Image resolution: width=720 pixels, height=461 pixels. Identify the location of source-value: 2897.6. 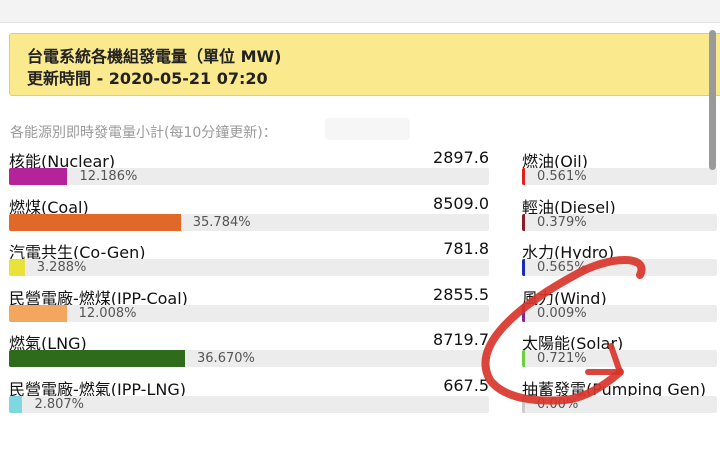
(461, 157).